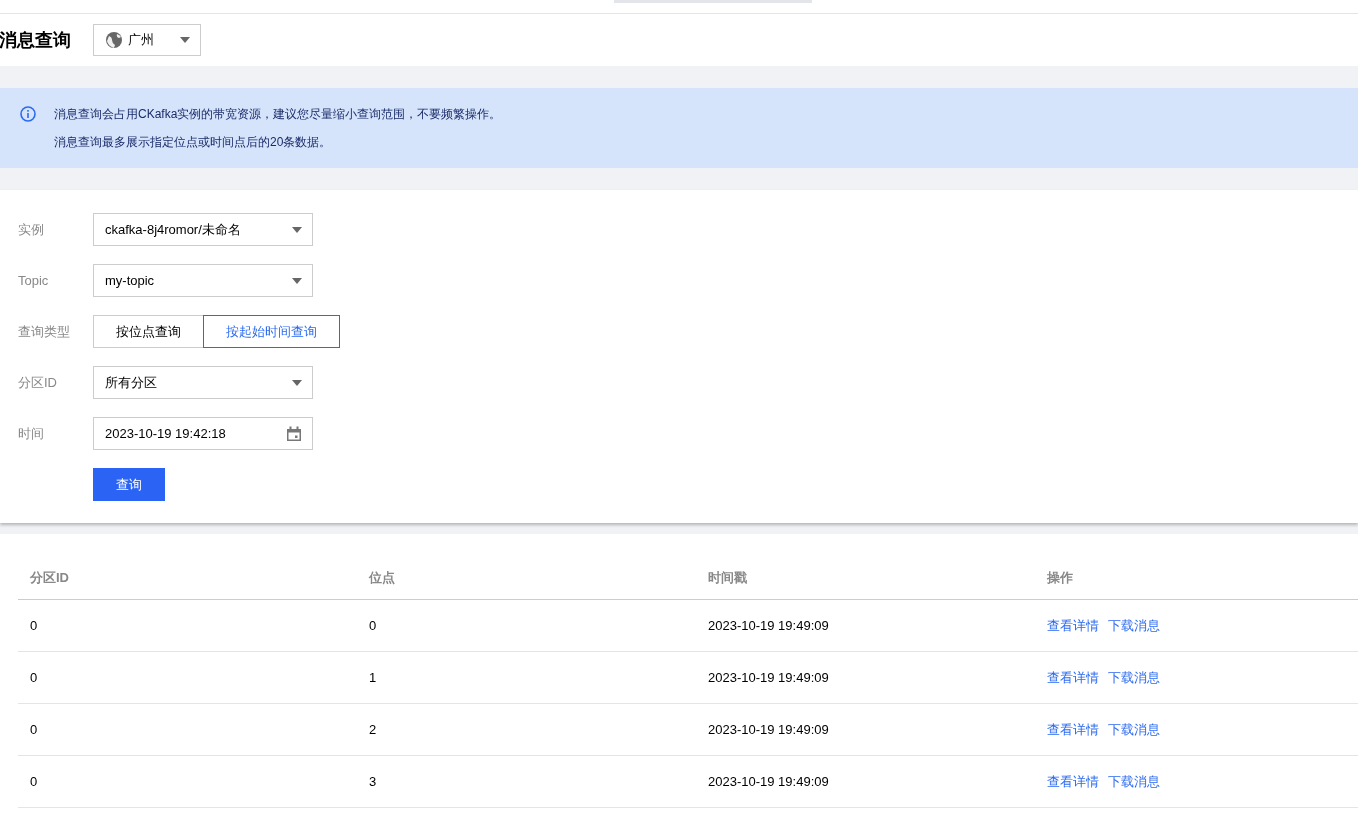 The image size is (1358, 813). I want to click on notice-text: 消息查询会占用CKafka实例的带宽资源，建议您尽量缩小查询范围，不要频繁操作。, so click(278, 114).